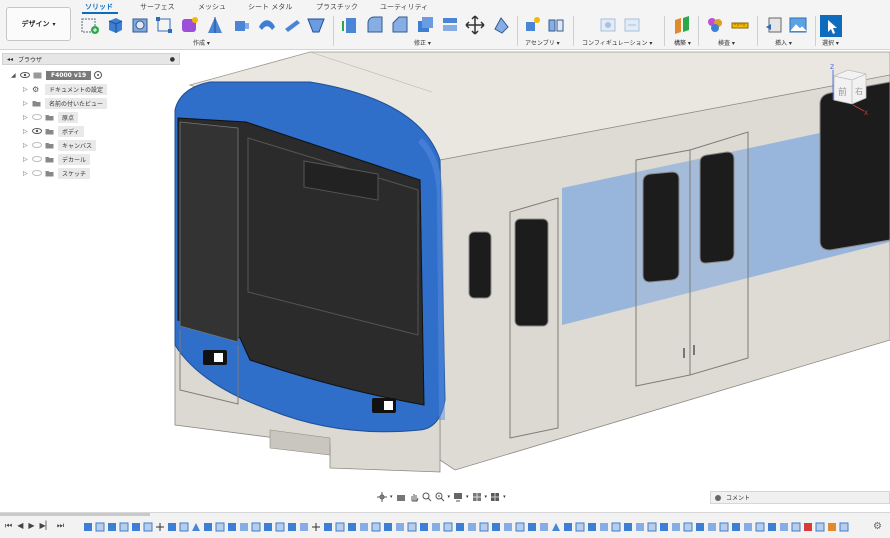  Describe the element at coordinates (414, 497) in the screenshot. I see `pan-hand-icon` at that location.